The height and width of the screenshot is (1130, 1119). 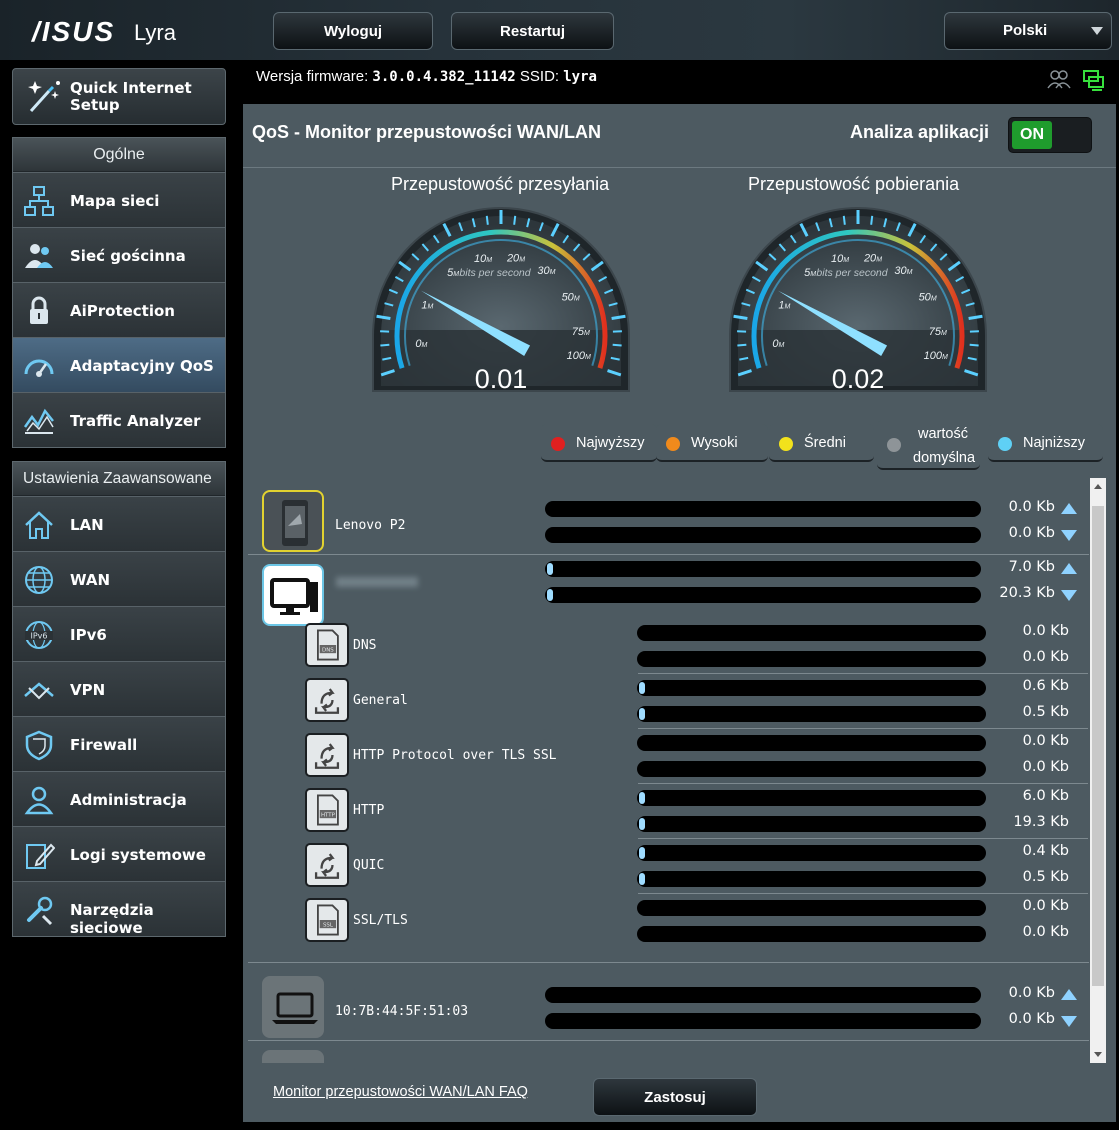 What do you see at coordinates (668, 755) in the screenshot?
I see `app-row: HTTP Protocol over TLS SSL 0.0 Kb 0.0 Kb` at bounding box center [668, 755].